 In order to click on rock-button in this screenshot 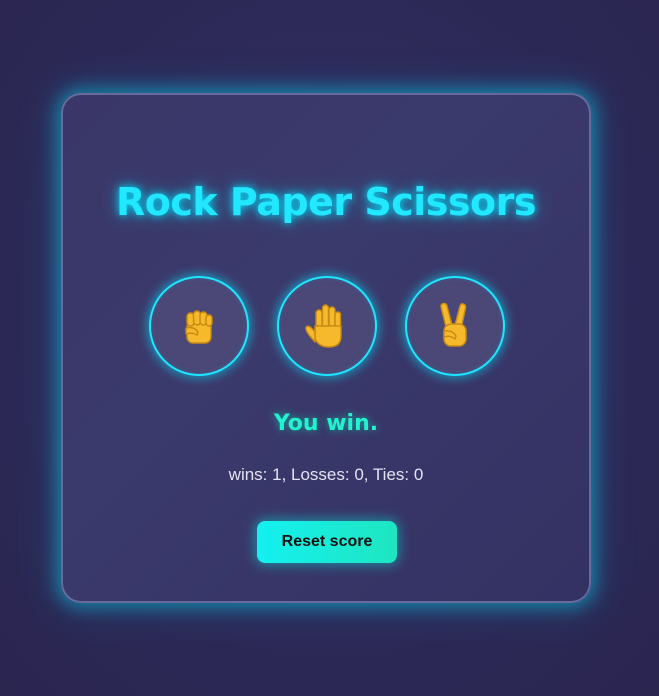, I will do `click(199, 326)`.